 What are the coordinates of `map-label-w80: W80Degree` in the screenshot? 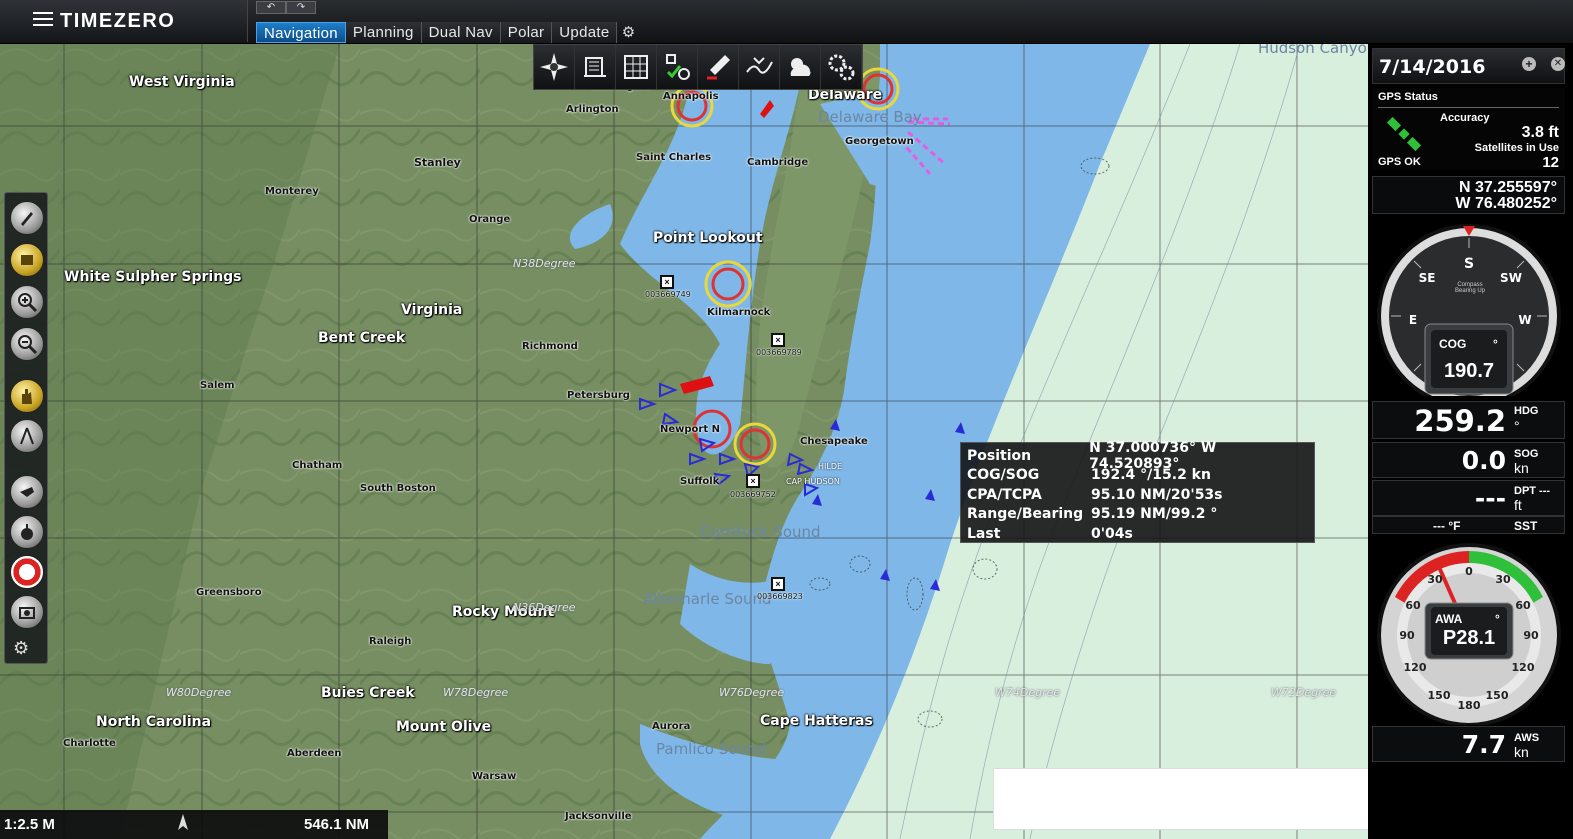 It's located at (199, 692).